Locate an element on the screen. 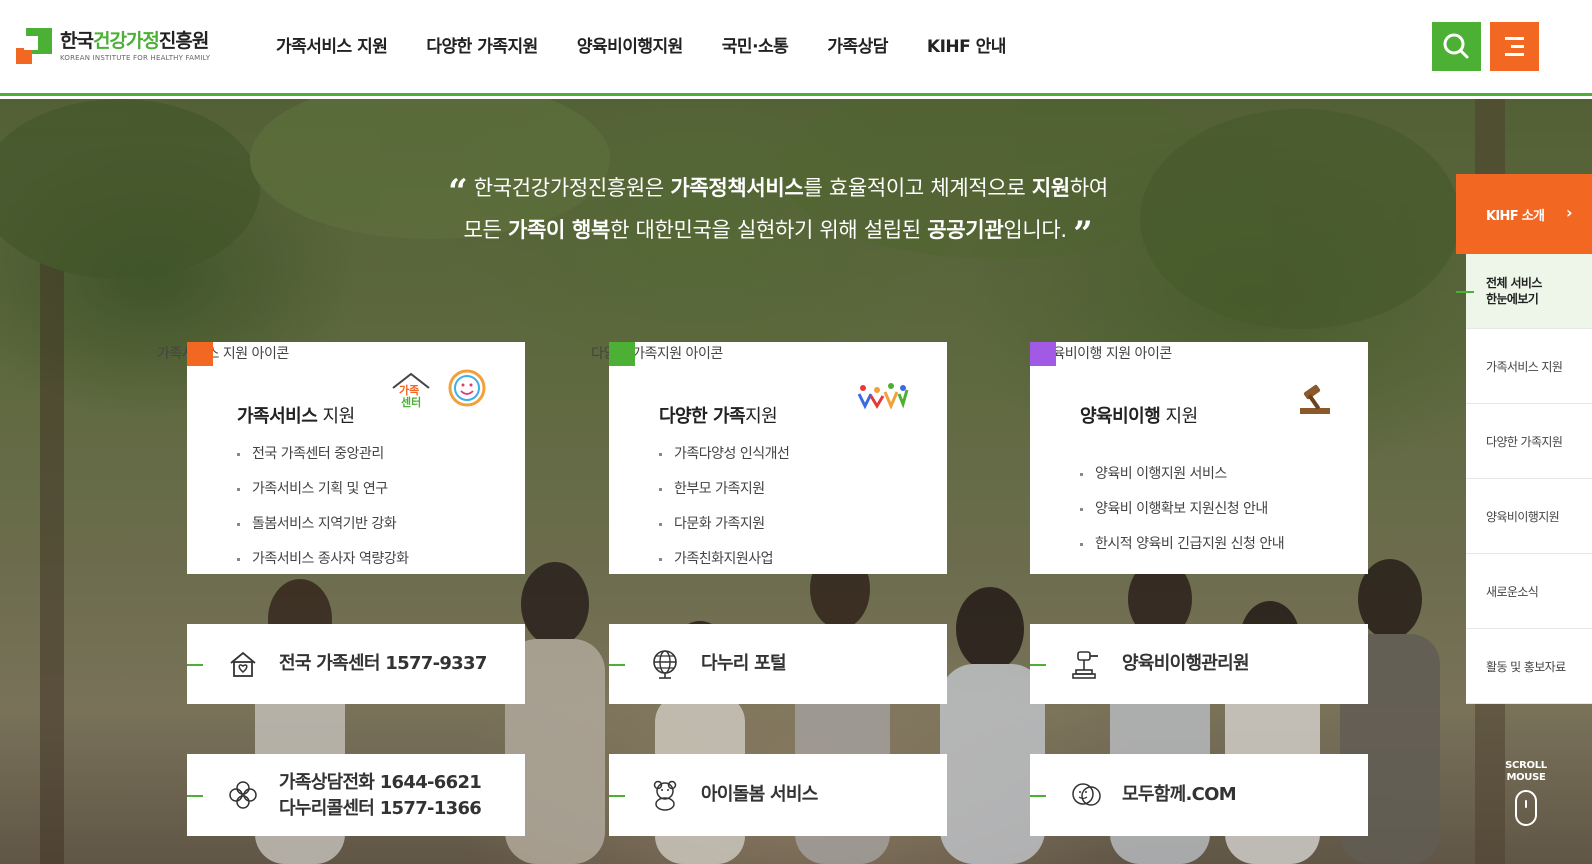 Image resolution: width=1592 pixels, height=864 pixels. search-button is located at coordinates (1456, 46).